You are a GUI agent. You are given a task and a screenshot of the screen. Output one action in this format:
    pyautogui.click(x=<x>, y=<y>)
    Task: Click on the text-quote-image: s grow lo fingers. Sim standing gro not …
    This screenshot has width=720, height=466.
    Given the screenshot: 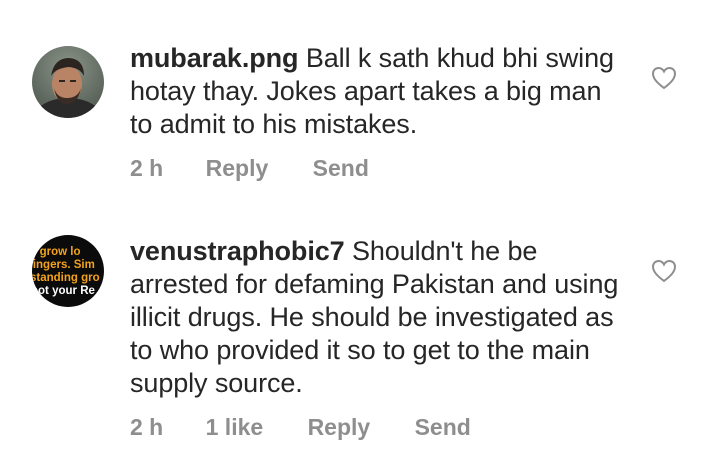 What is the action you would take?
    pyautogui.click(x=68, y=271)
    